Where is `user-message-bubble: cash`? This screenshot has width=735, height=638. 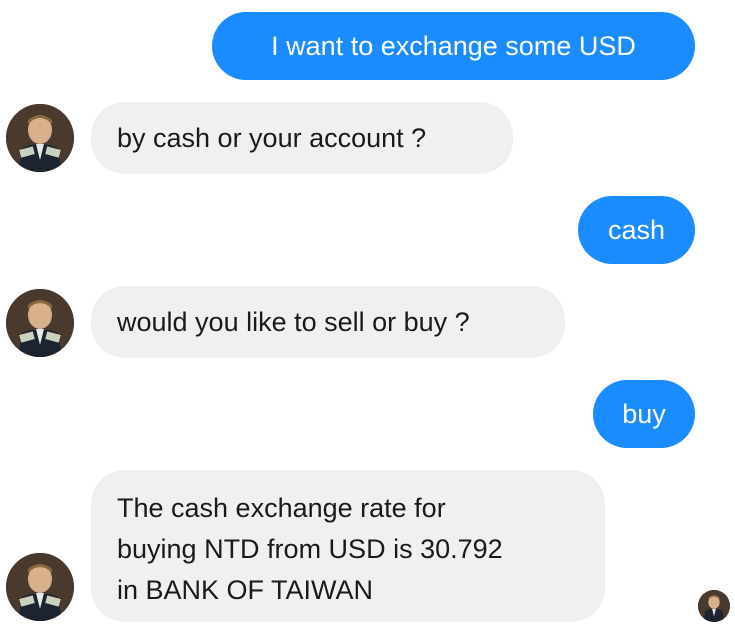 user-message-bubble: cash is located at coordinates (636, 230).